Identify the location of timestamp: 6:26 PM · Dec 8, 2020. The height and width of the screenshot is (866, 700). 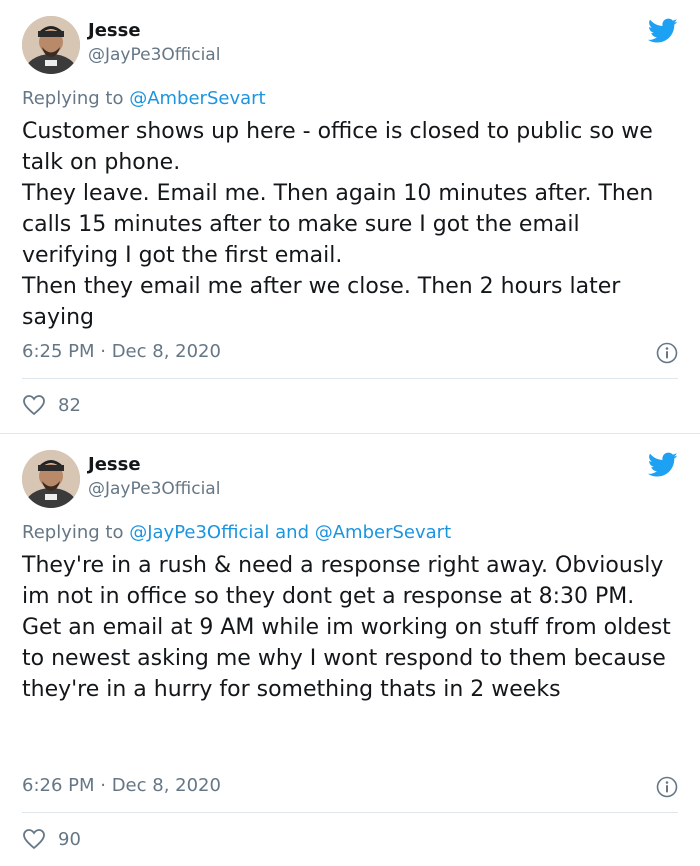
(121, 785).